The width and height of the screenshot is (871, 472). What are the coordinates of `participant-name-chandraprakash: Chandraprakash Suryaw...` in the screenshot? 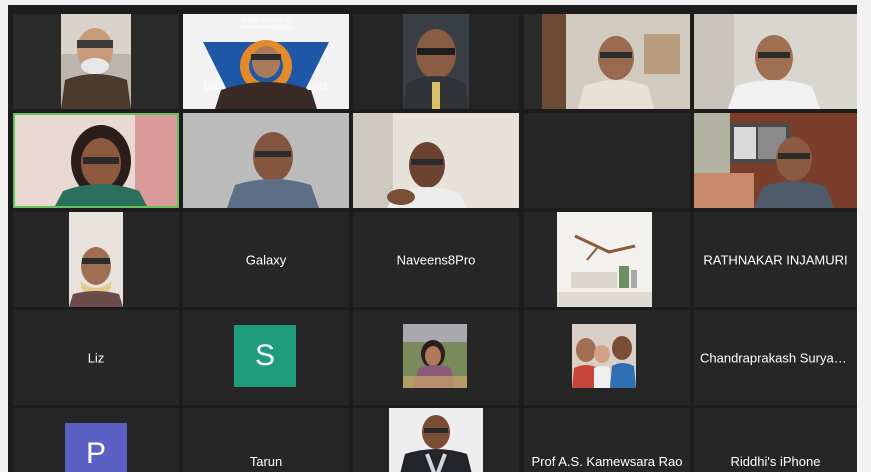 It's located at (777, 357).